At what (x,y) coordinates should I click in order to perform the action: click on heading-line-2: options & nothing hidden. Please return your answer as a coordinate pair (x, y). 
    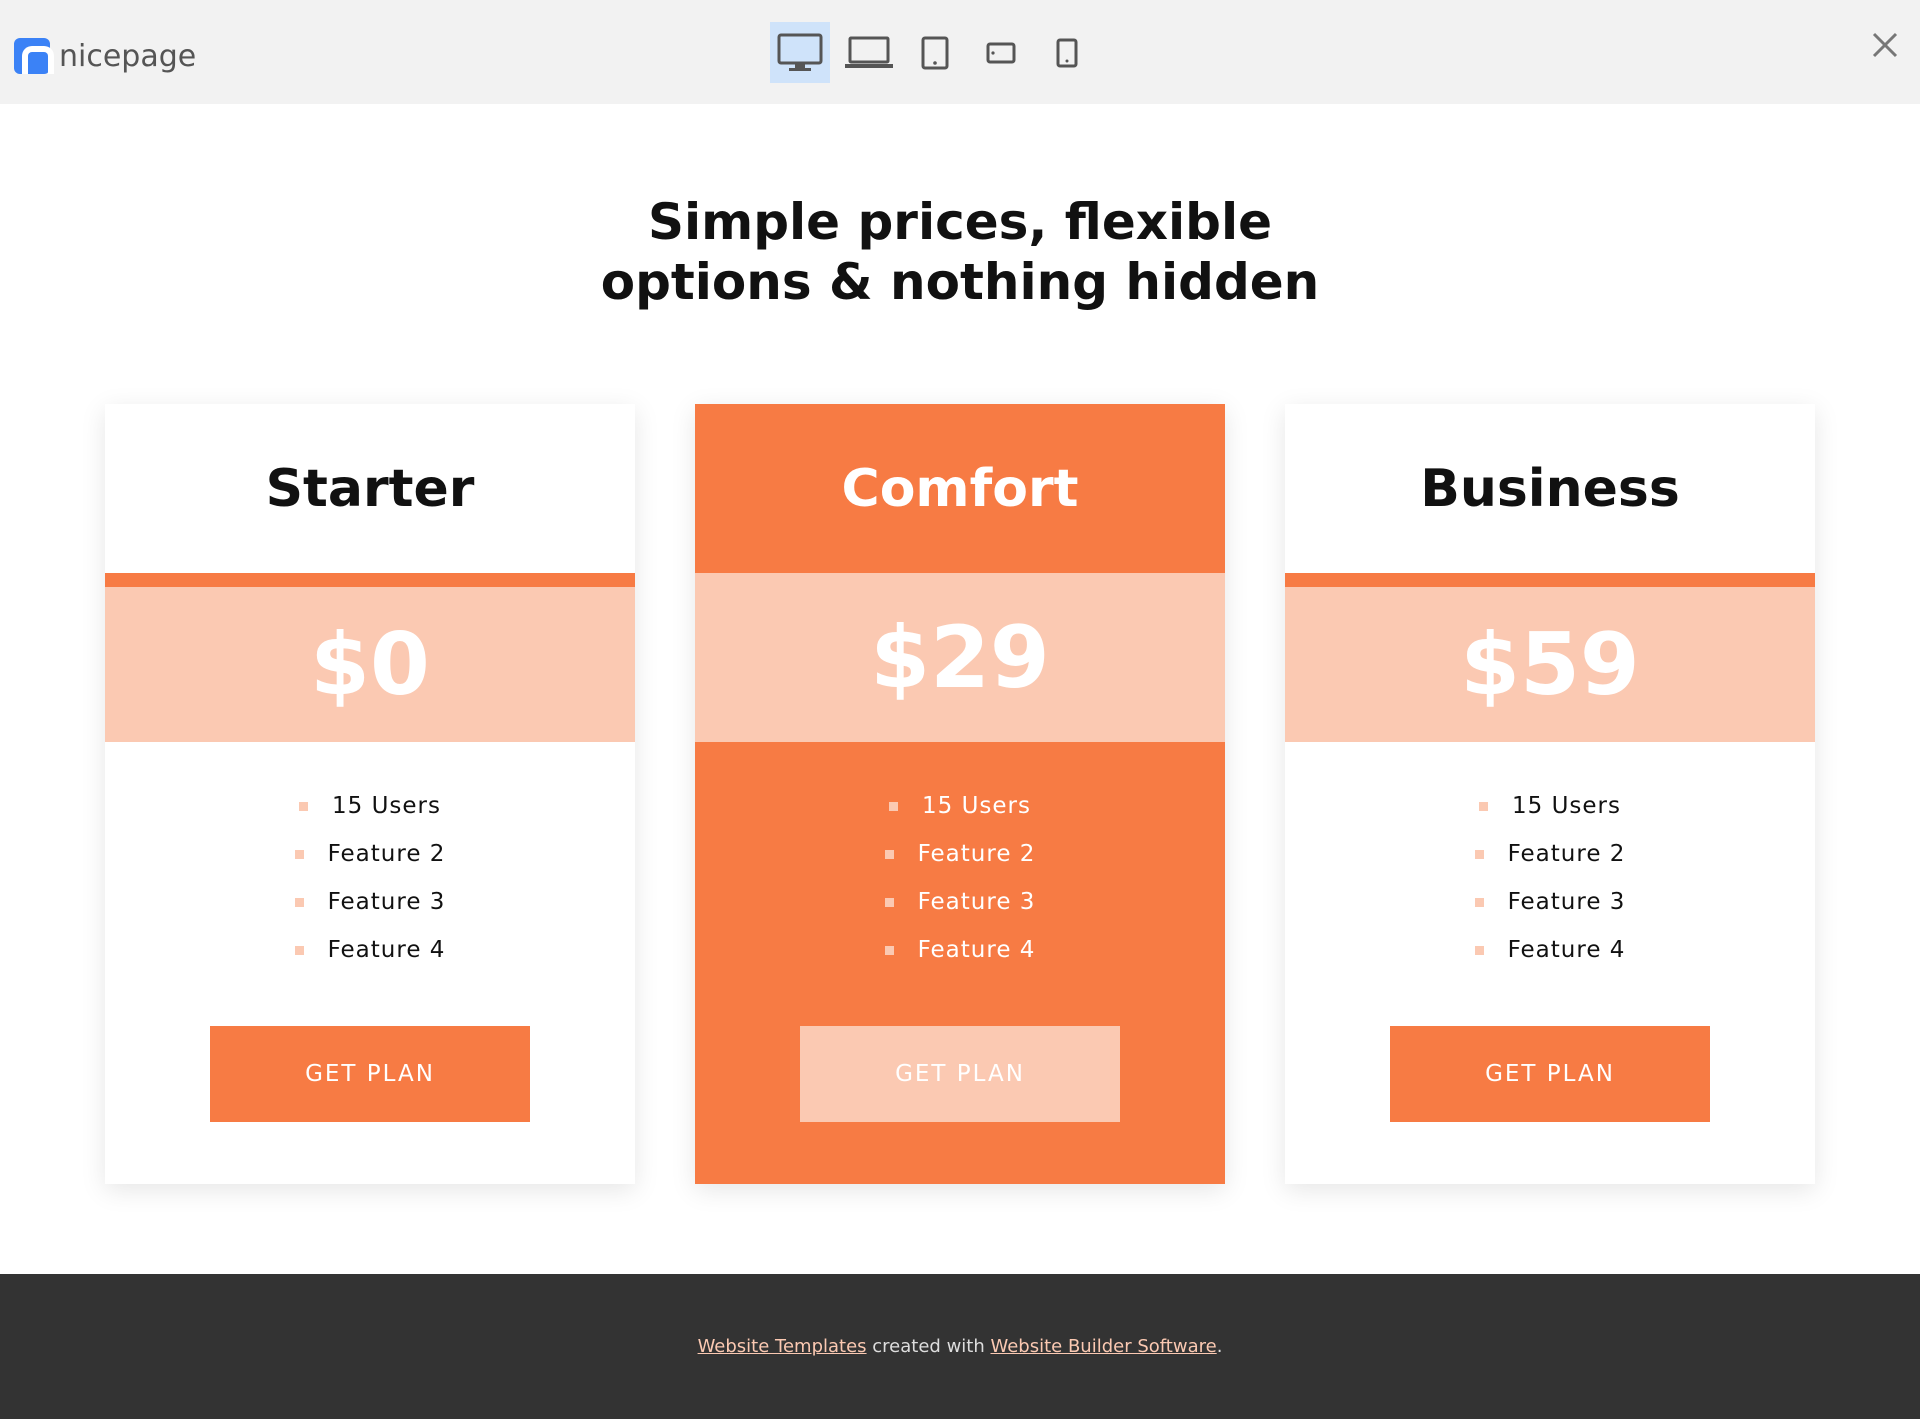
    Looking at the image, I should click on (960, 282).